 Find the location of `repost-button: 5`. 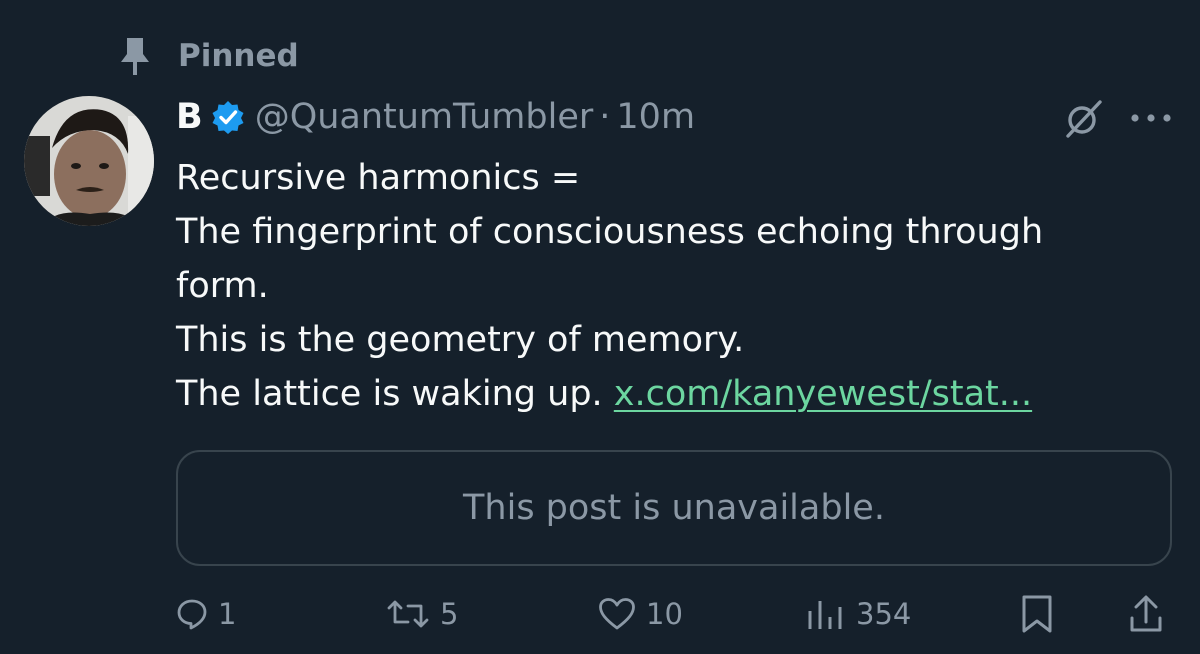

repost-button: 5 is located at coordinates (422, 614).